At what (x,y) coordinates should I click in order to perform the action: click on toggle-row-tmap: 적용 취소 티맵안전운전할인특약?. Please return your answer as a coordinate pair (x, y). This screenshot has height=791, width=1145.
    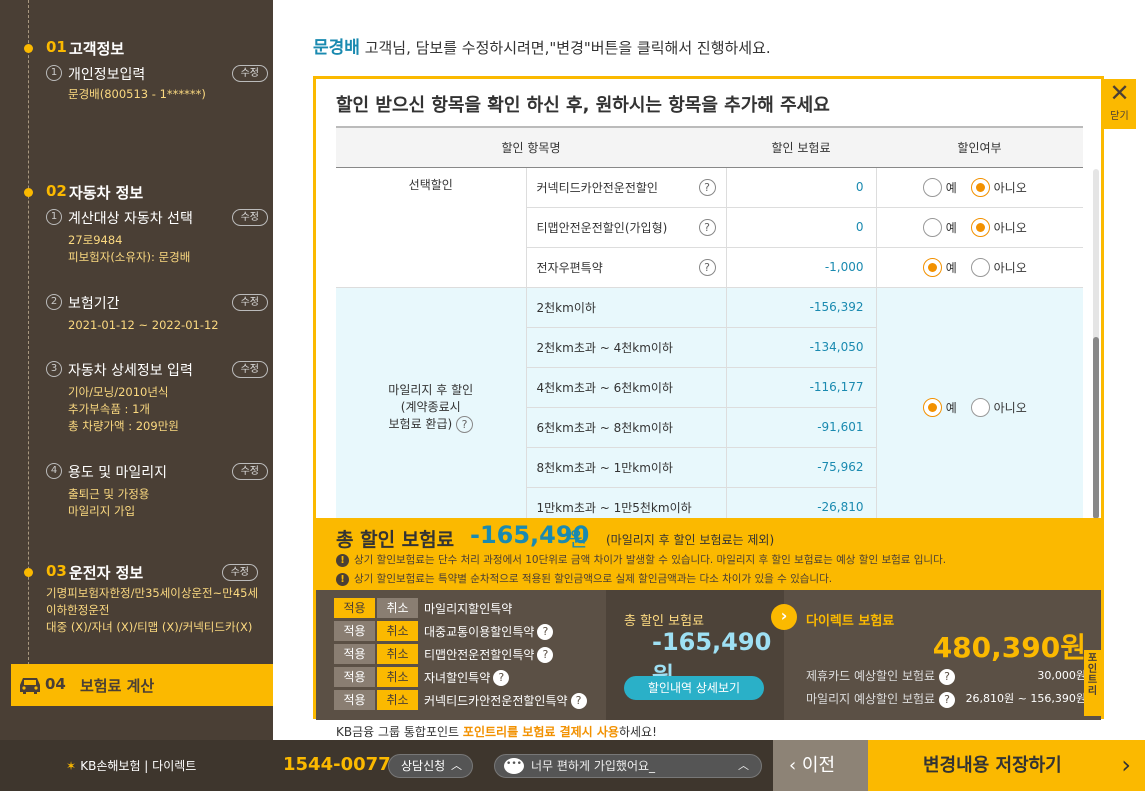
    Looking at the image, I should click on (444, 655).